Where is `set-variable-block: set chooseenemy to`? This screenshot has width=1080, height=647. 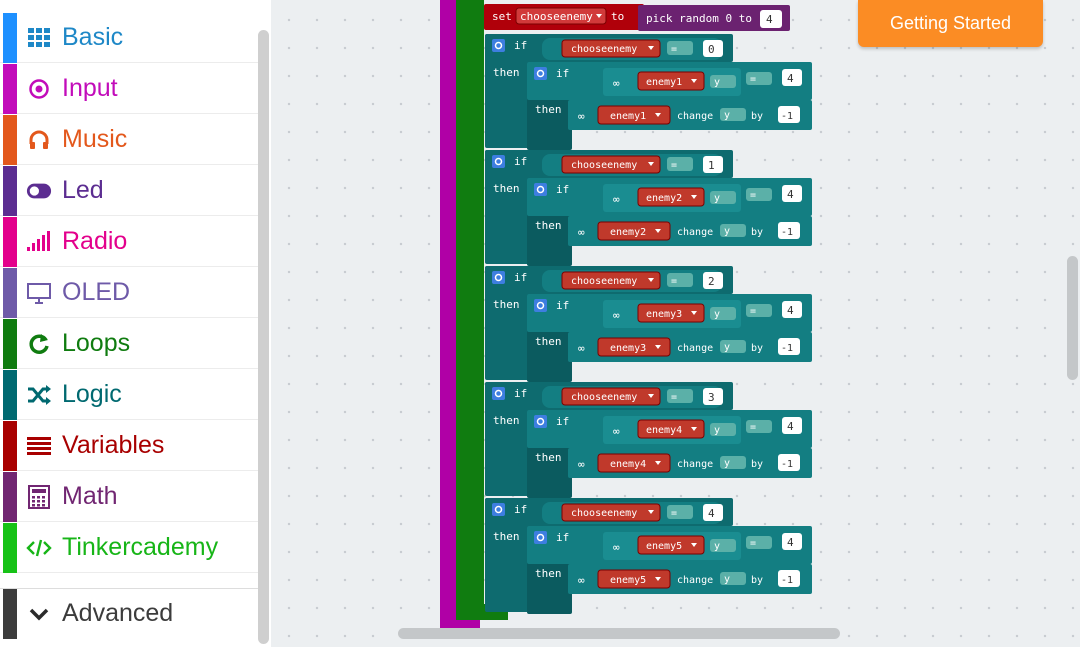
set-variable-block: set chooseenemy to is located at coordinates (564, 17).